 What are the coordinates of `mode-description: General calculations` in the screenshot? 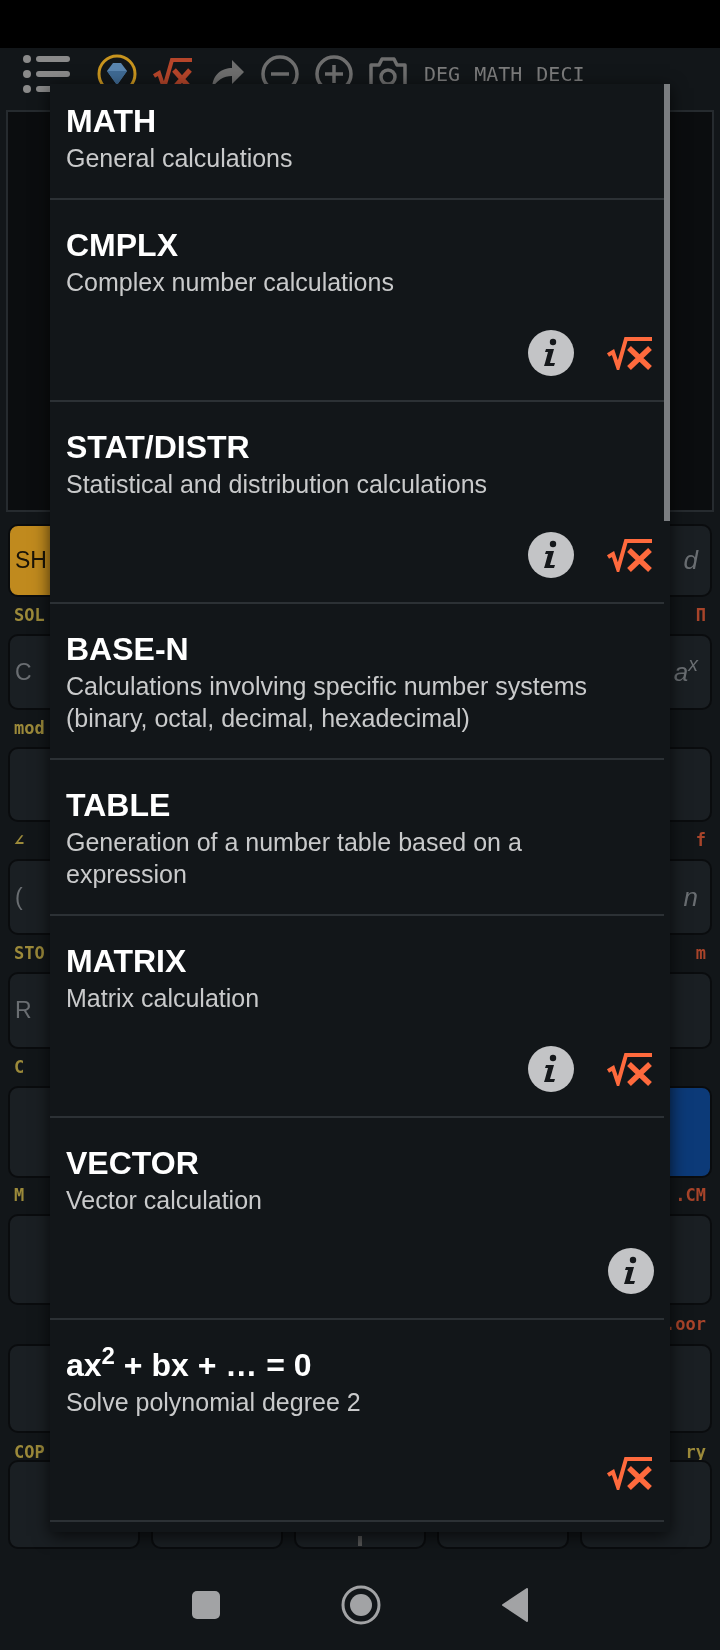 It's located at (180, 158).